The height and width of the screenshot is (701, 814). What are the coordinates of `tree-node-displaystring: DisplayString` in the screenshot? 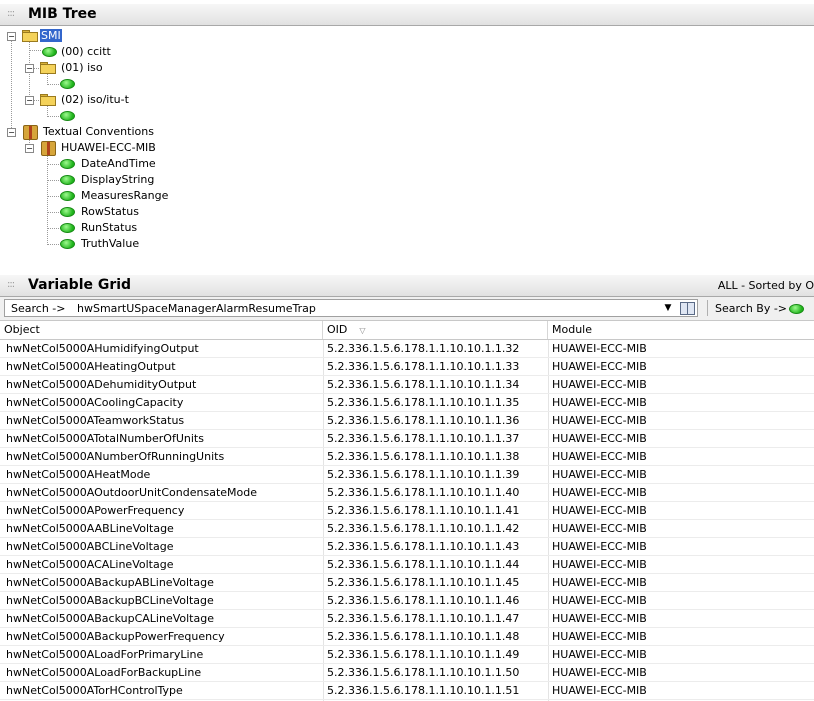 It's located at (100, 180).